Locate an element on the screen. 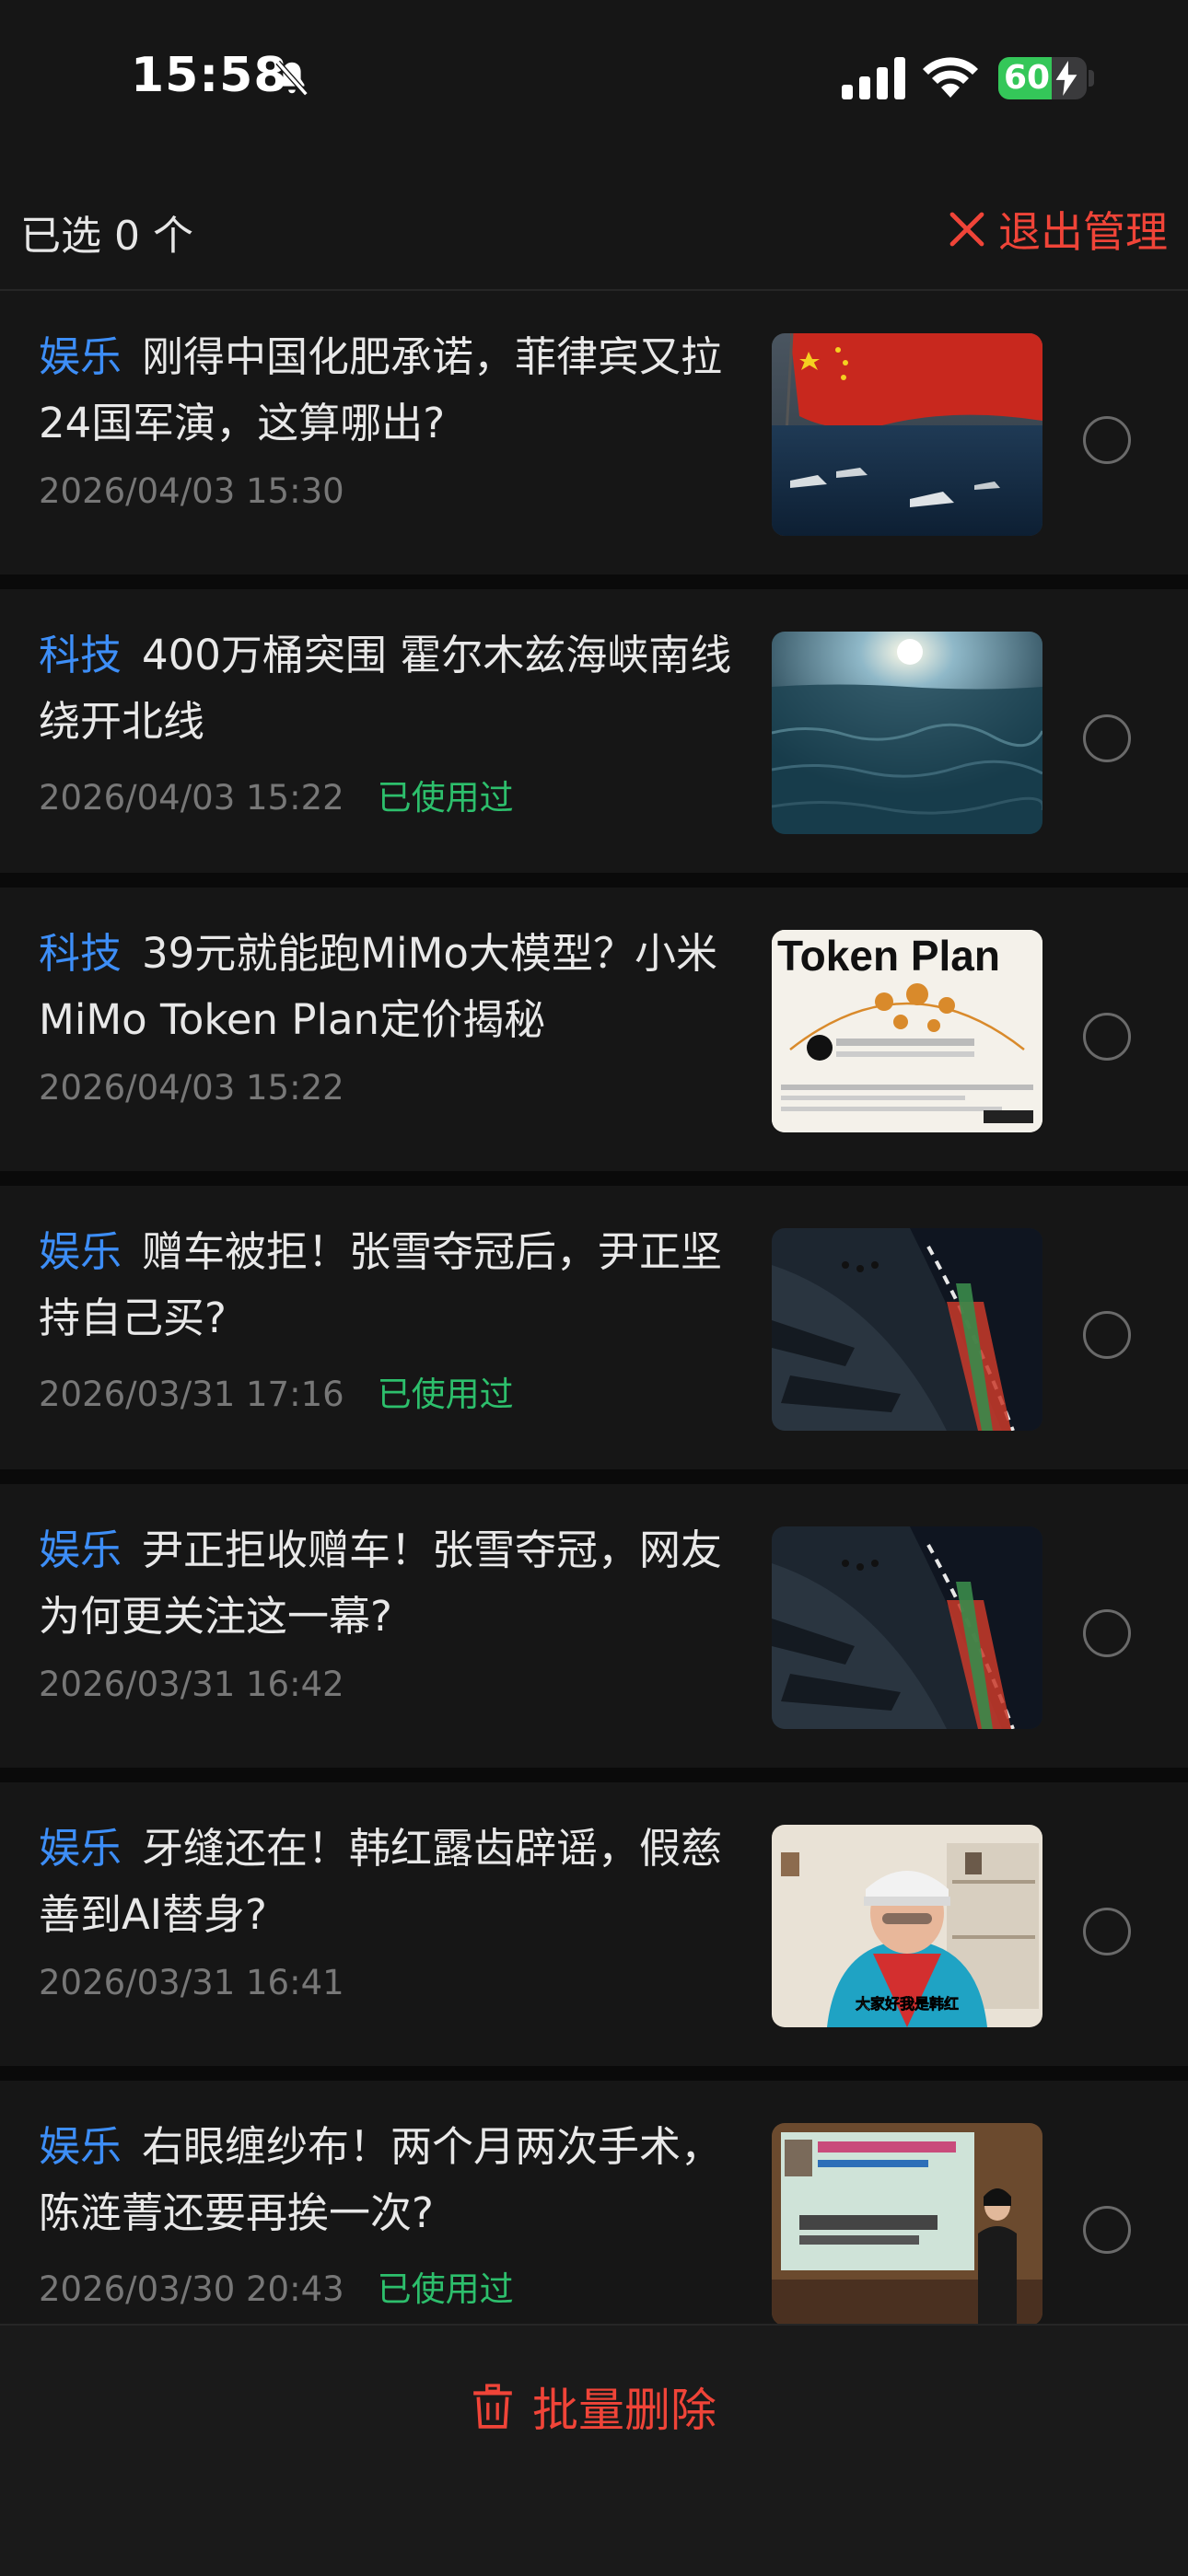 The image size is (1188, 2576). bell-slash-icon is located at coordinates (292, 78).